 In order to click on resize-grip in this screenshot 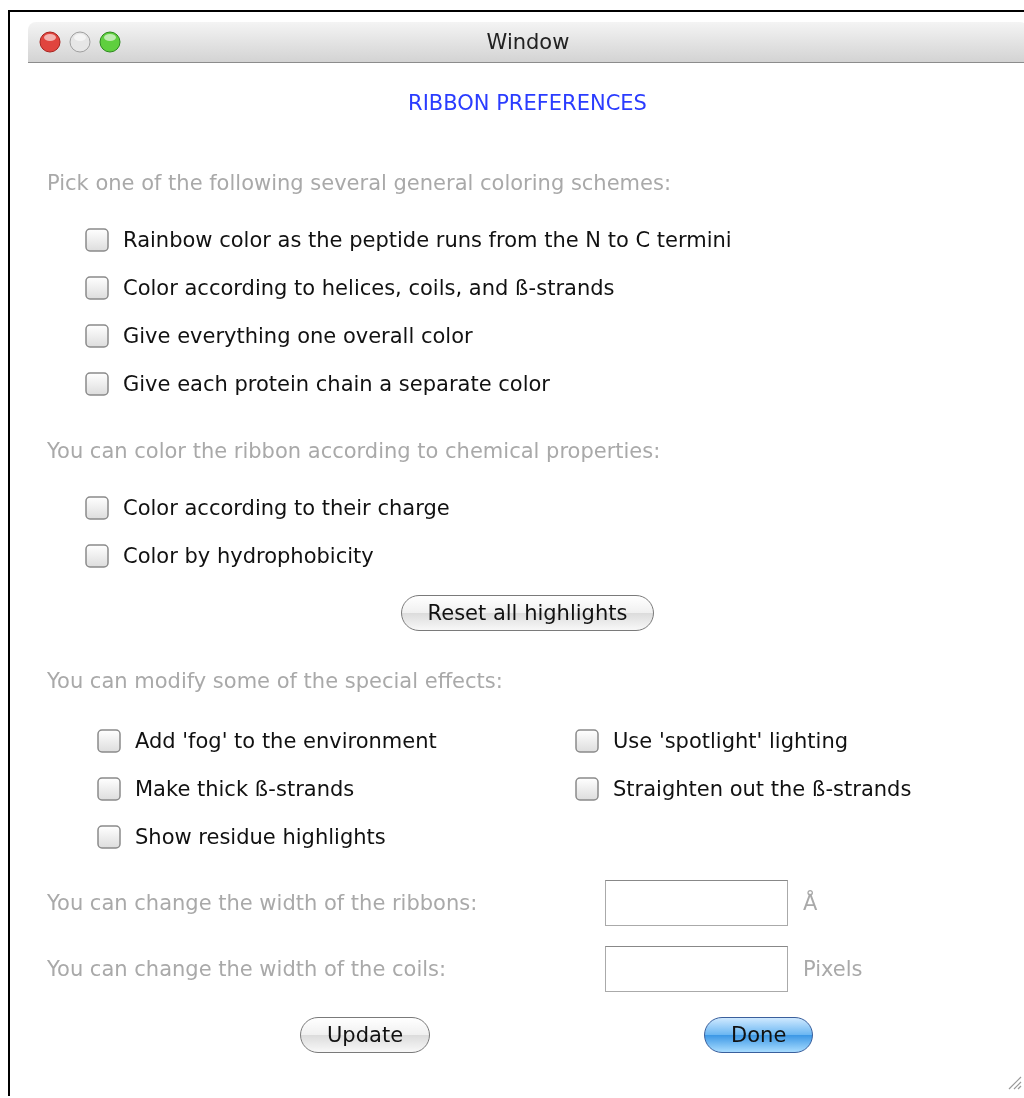, I will do `click(1014, 1082)`.